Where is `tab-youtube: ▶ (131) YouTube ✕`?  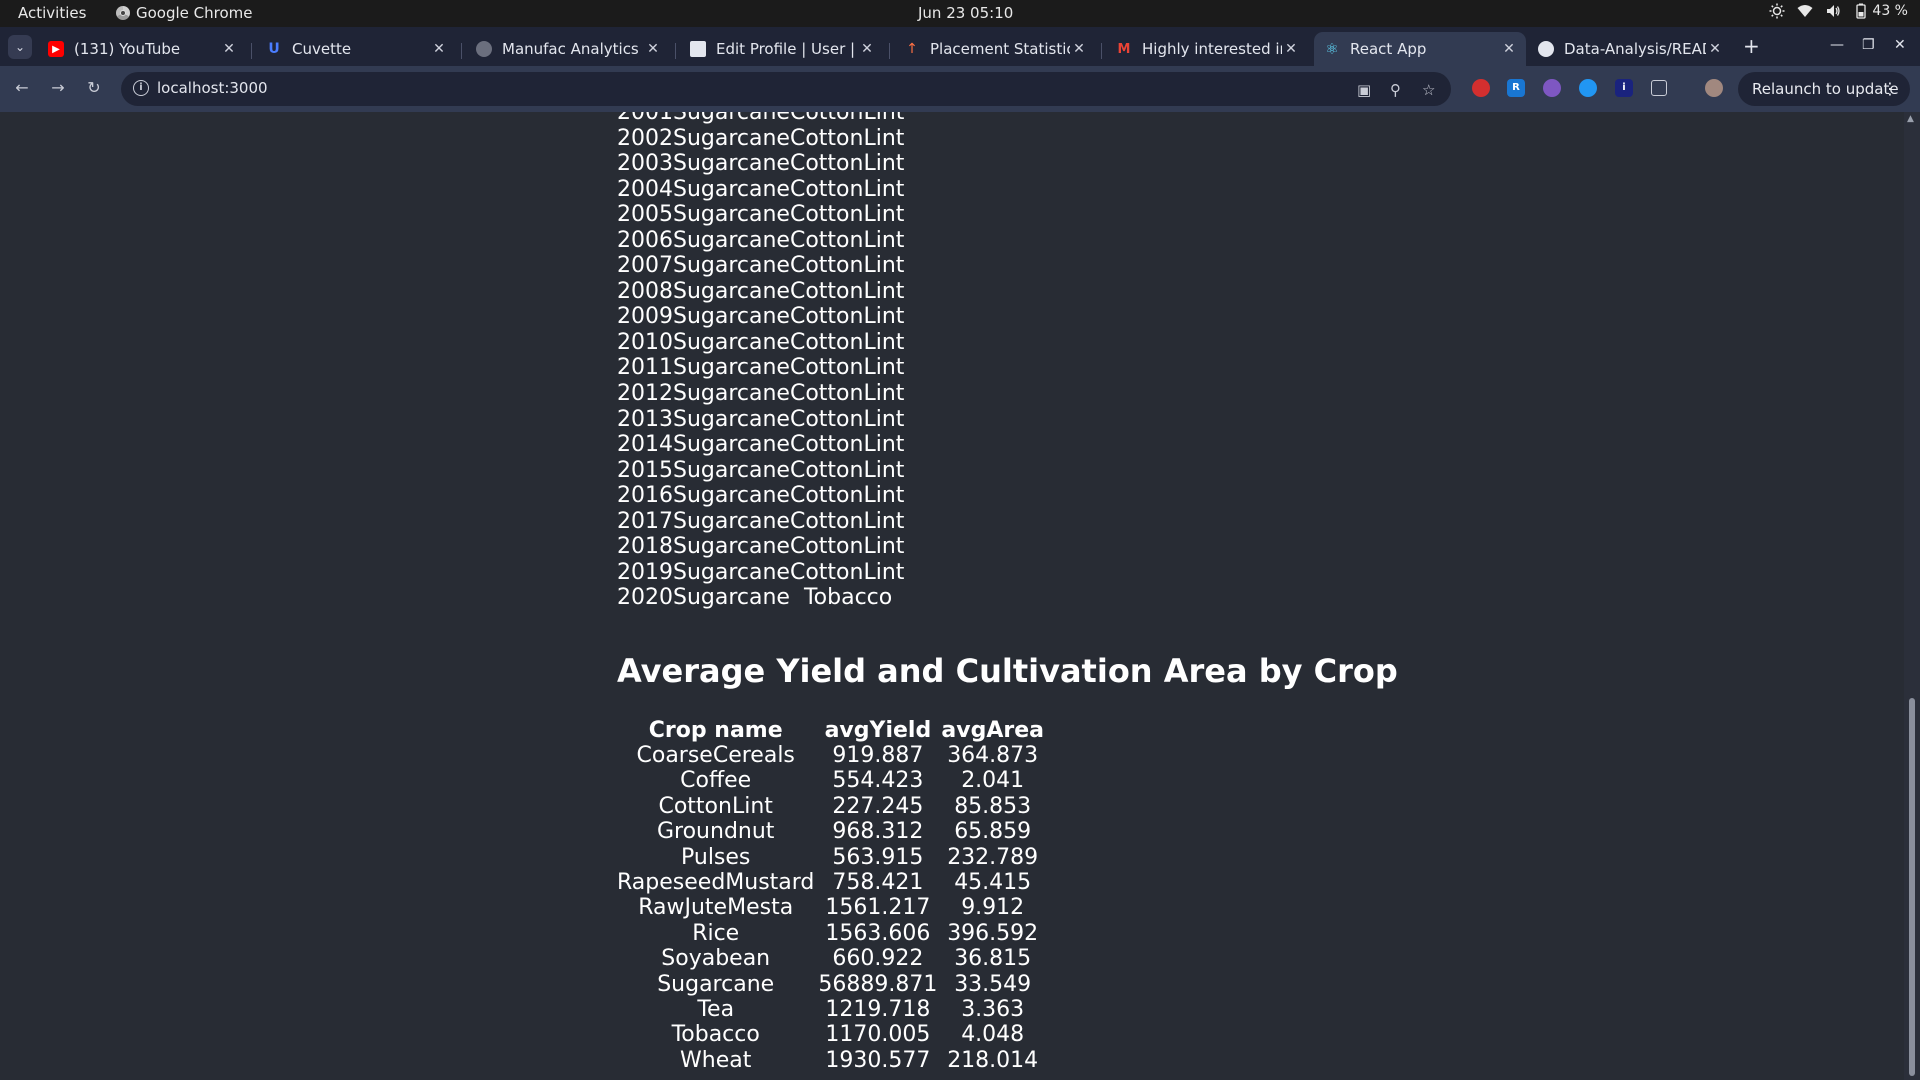
tab-youtube: ▶ (131) YouTube ✕ is located at coordinates (142, 49).